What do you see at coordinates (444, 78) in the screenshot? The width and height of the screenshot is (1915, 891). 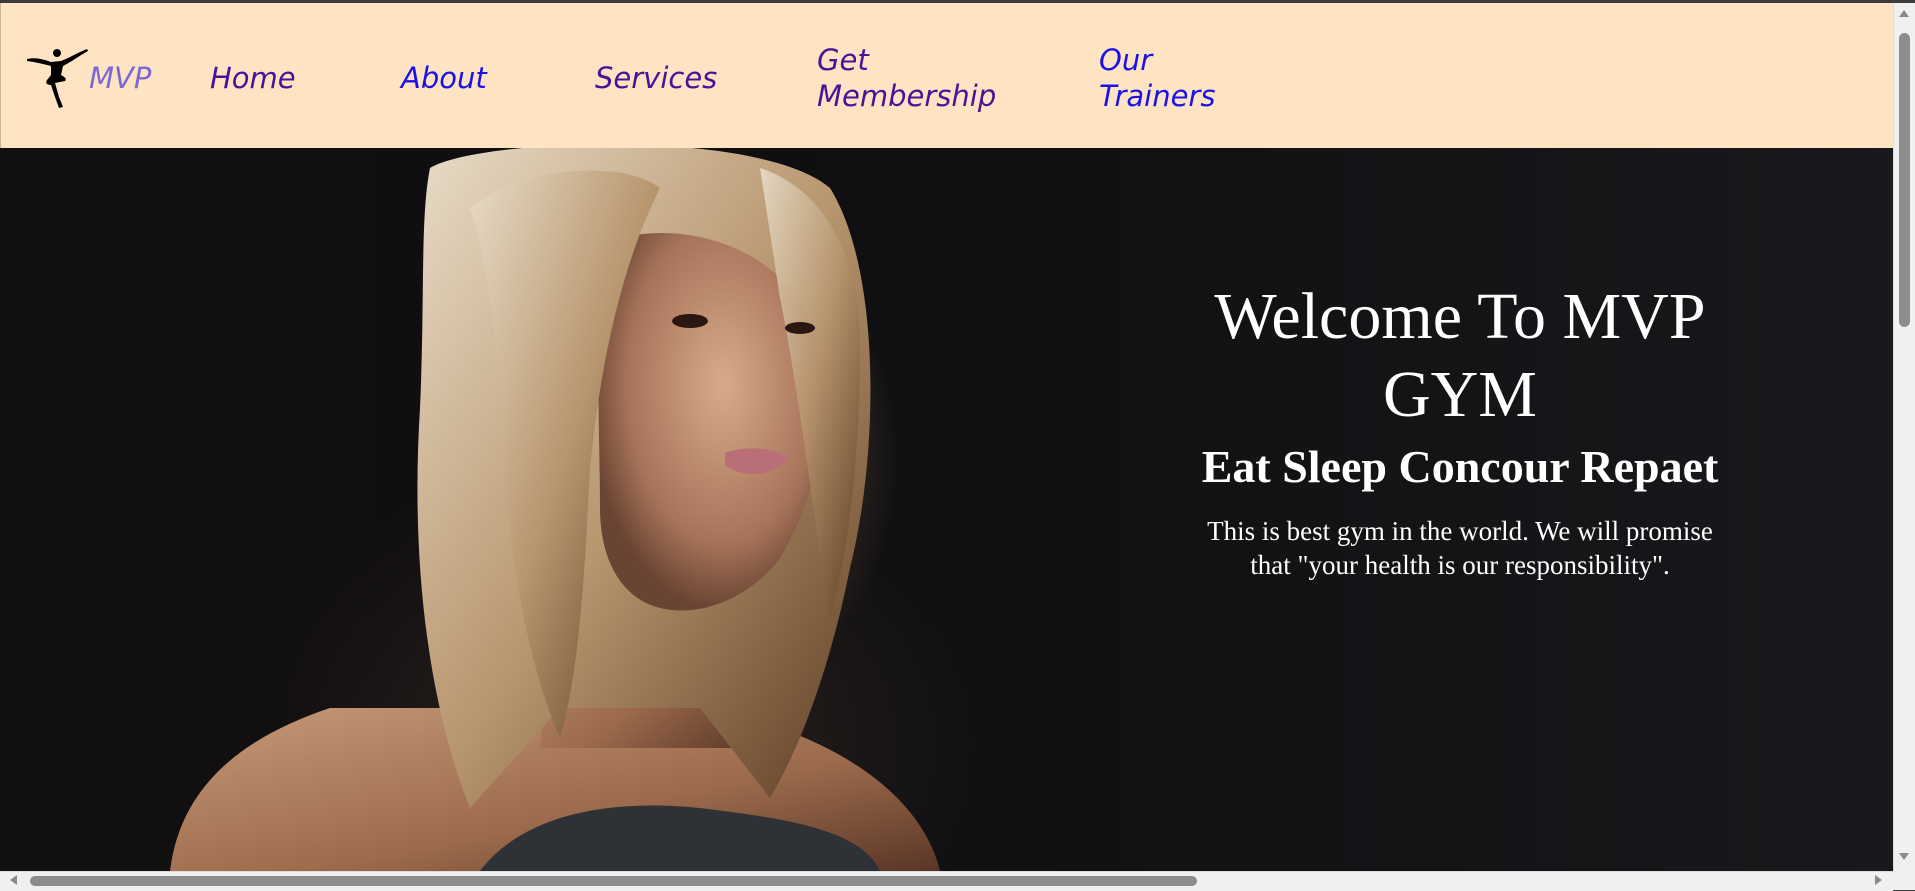 I see `nav-about-link: About` at bounding box center [444, 78].